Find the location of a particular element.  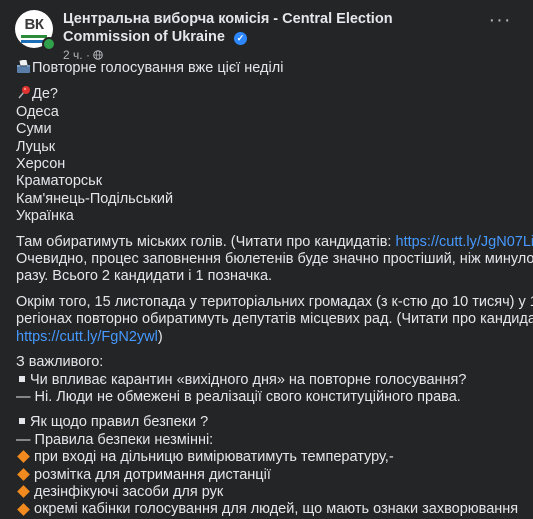

paragraph-text: ) is located at coordinates (160, 337).